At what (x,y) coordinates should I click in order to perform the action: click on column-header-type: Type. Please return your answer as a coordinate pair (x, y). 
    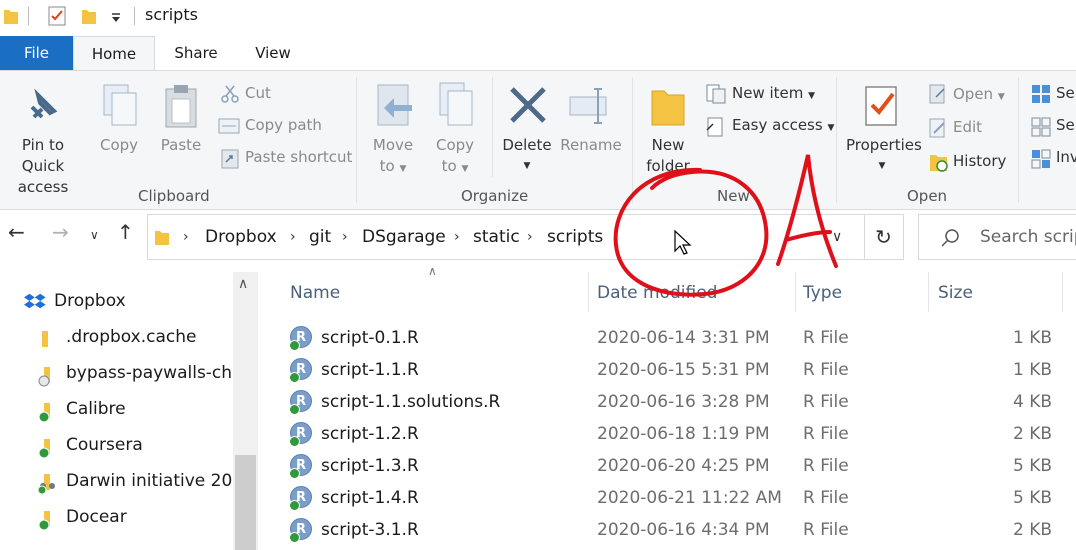
    Looking at the image, I should click on (822, 293).